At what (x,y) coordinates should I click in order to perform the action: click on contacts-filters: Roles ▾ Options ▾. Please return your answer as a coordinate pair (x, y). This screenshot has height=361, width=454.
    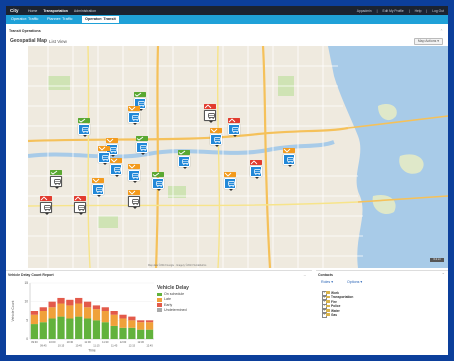
    Looking at the image, I should click on (341, 282).